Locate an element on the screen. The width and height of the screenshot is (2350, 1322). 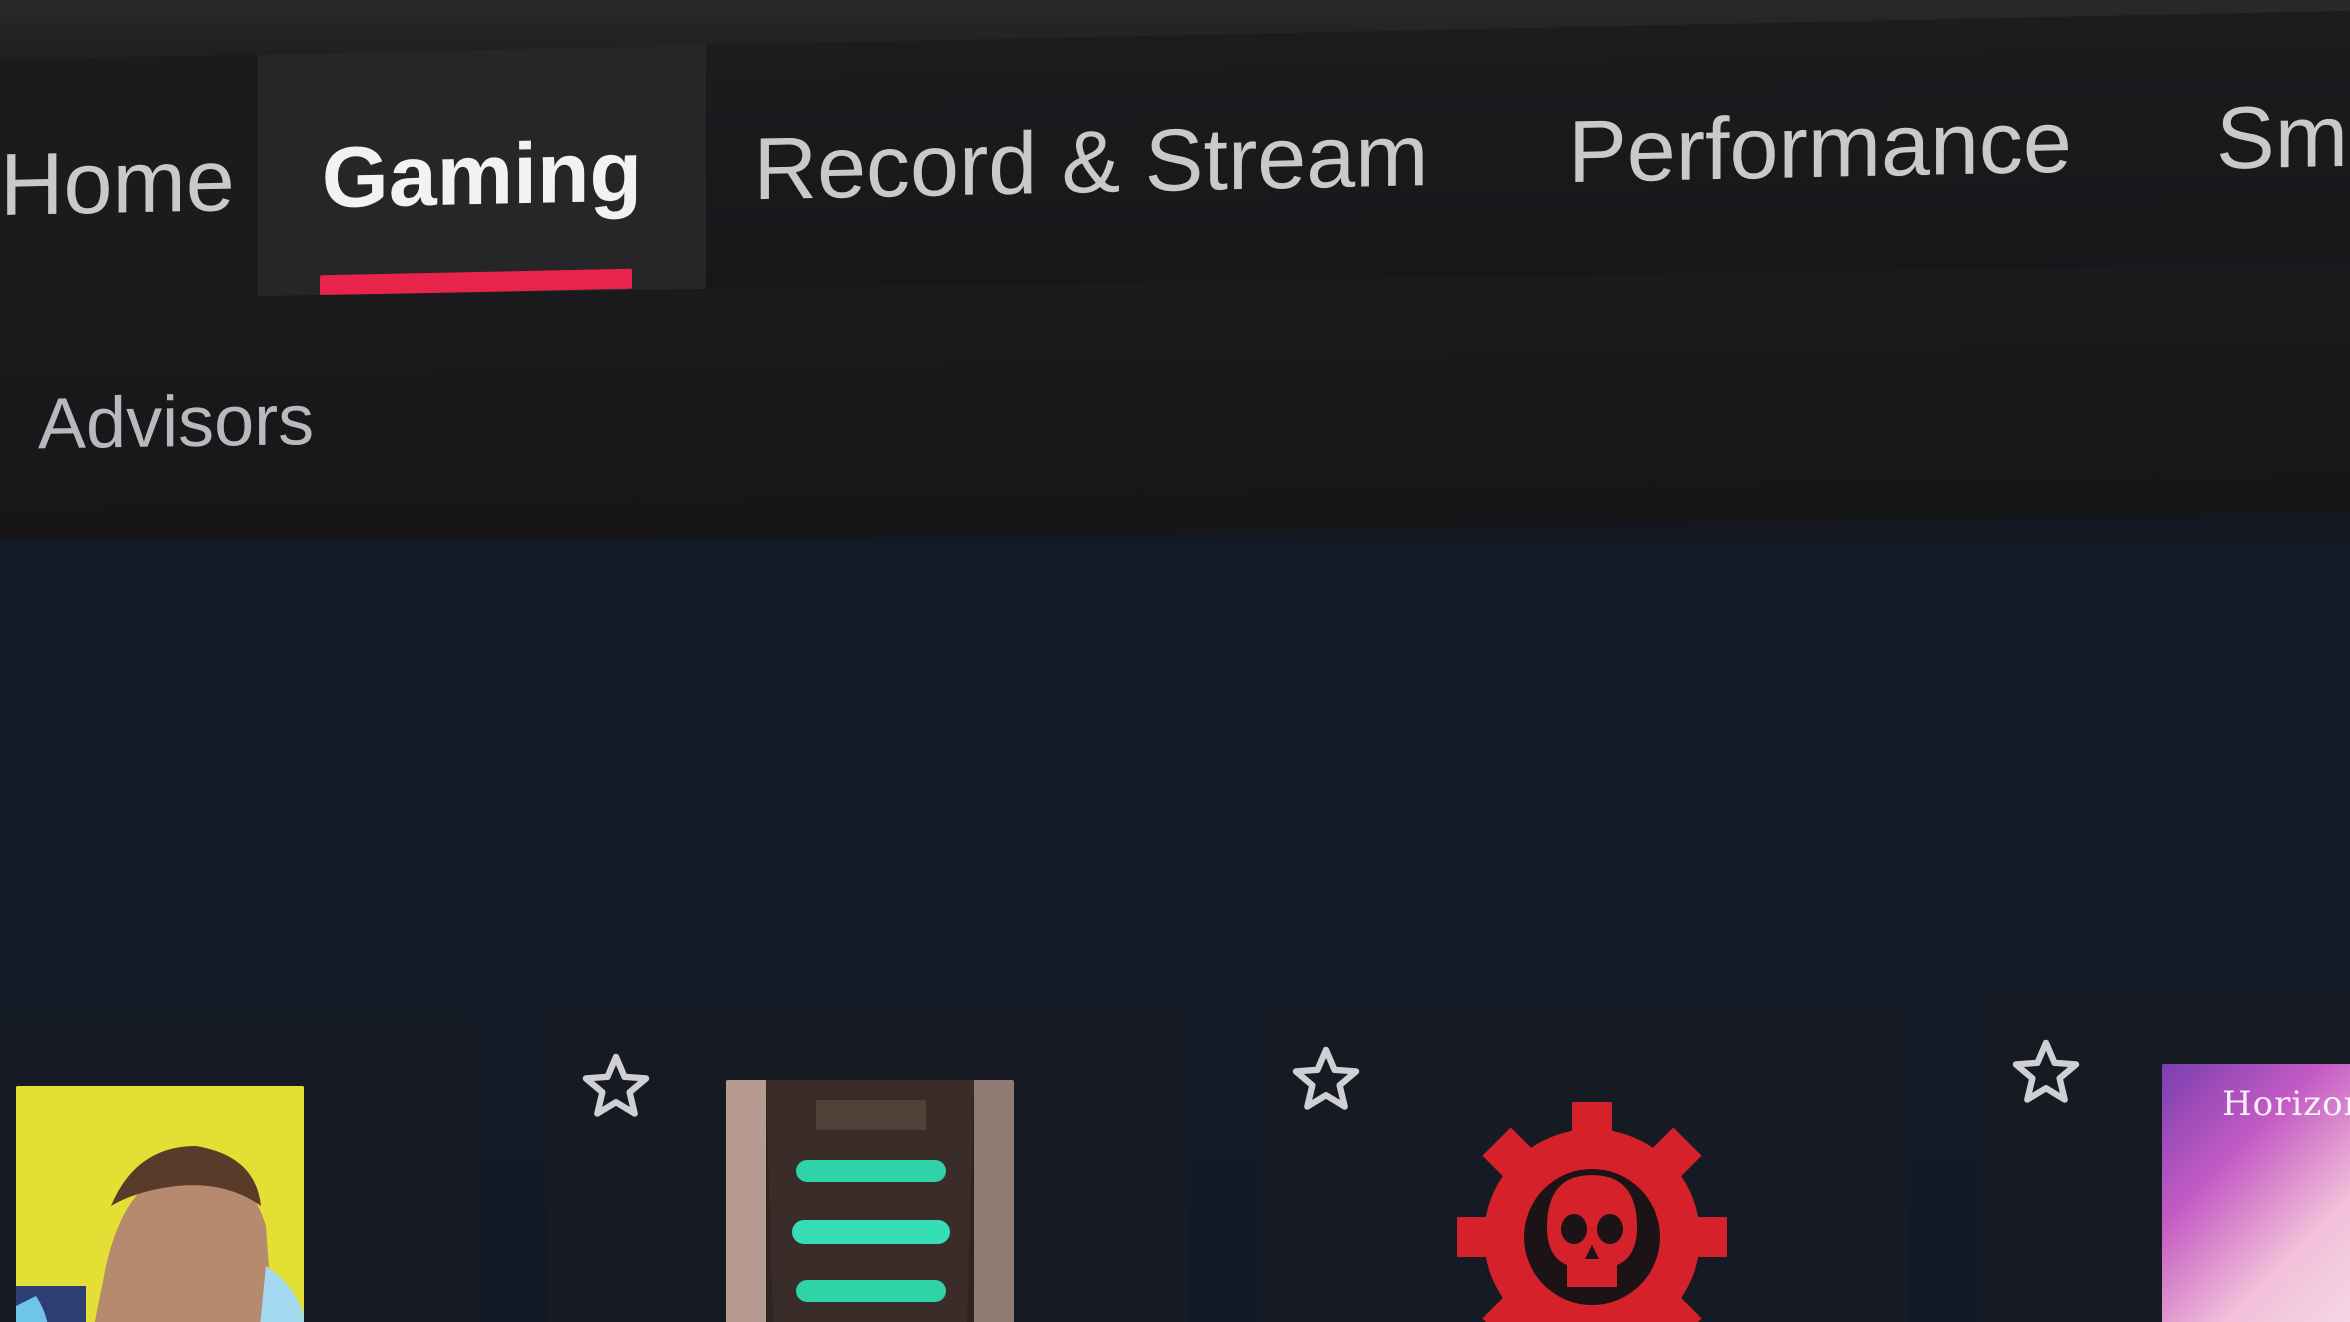
tab-performance: Performance is located at coordinates (1820, 147).